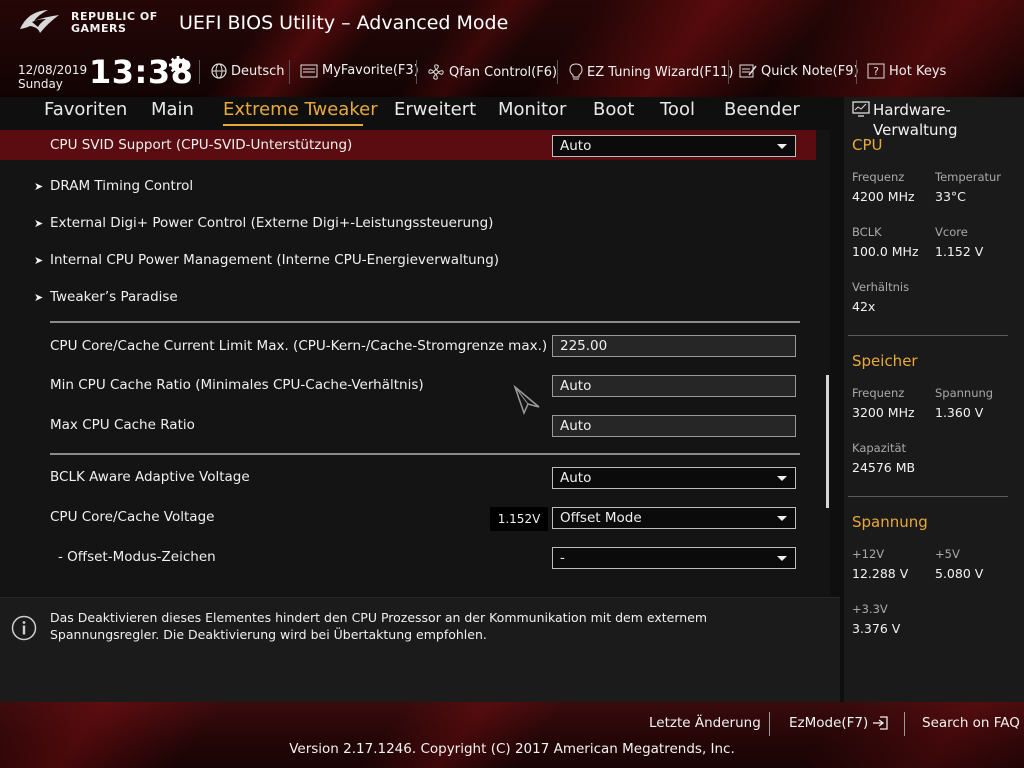 The height and width of the screenshot is (768, 1024). I want to click on search-faq-button: Search on FAQ, so click(971, 723).